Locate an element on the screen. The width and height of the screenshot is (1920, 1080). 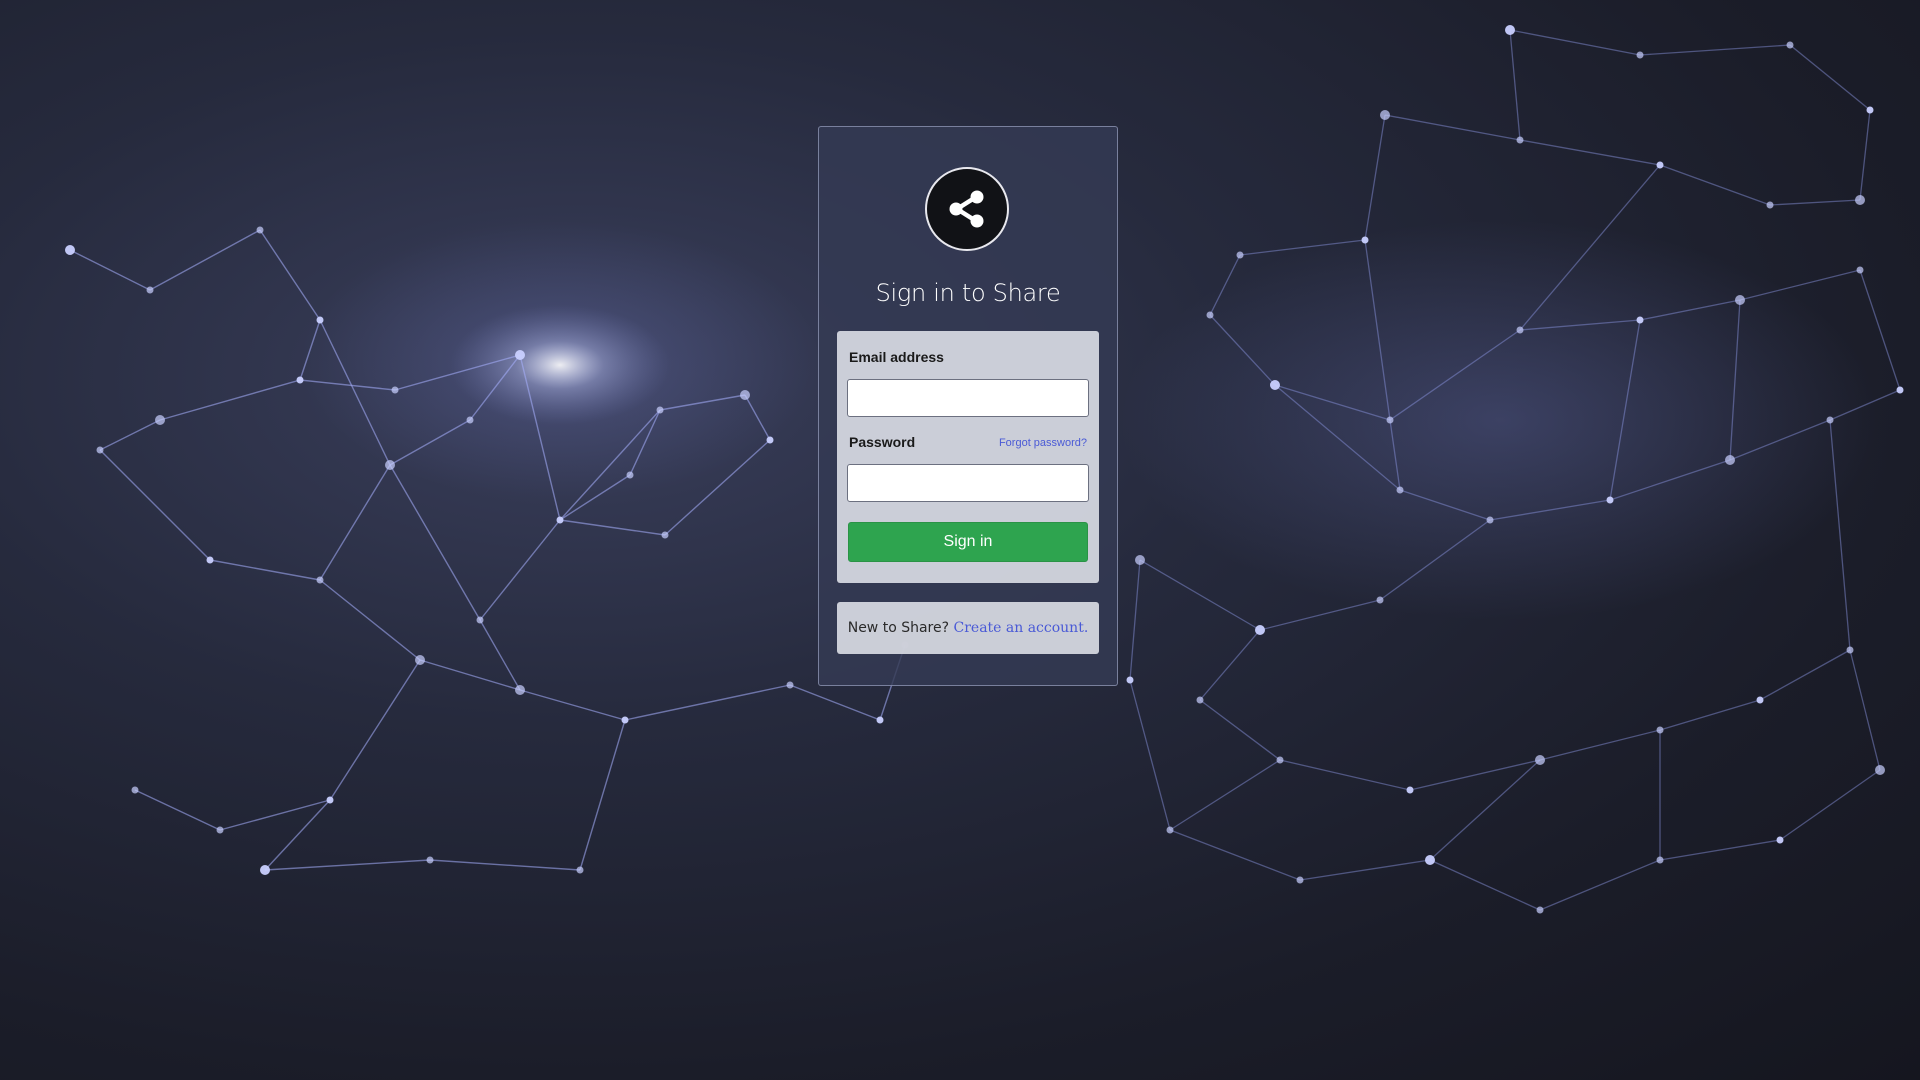
forgot-password-link: Forgot password? is located at coordinates (1043, 443).